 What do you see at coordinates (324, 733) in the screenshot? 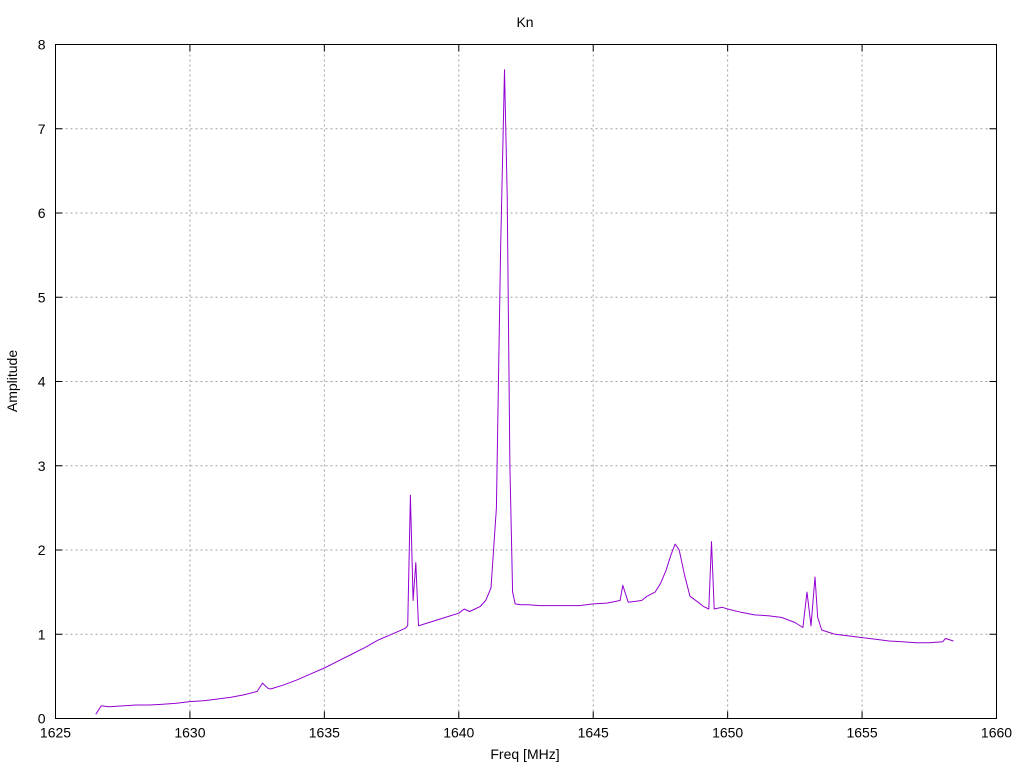
I see `x-tick-label: 1635` at bounding box center [324, 733].